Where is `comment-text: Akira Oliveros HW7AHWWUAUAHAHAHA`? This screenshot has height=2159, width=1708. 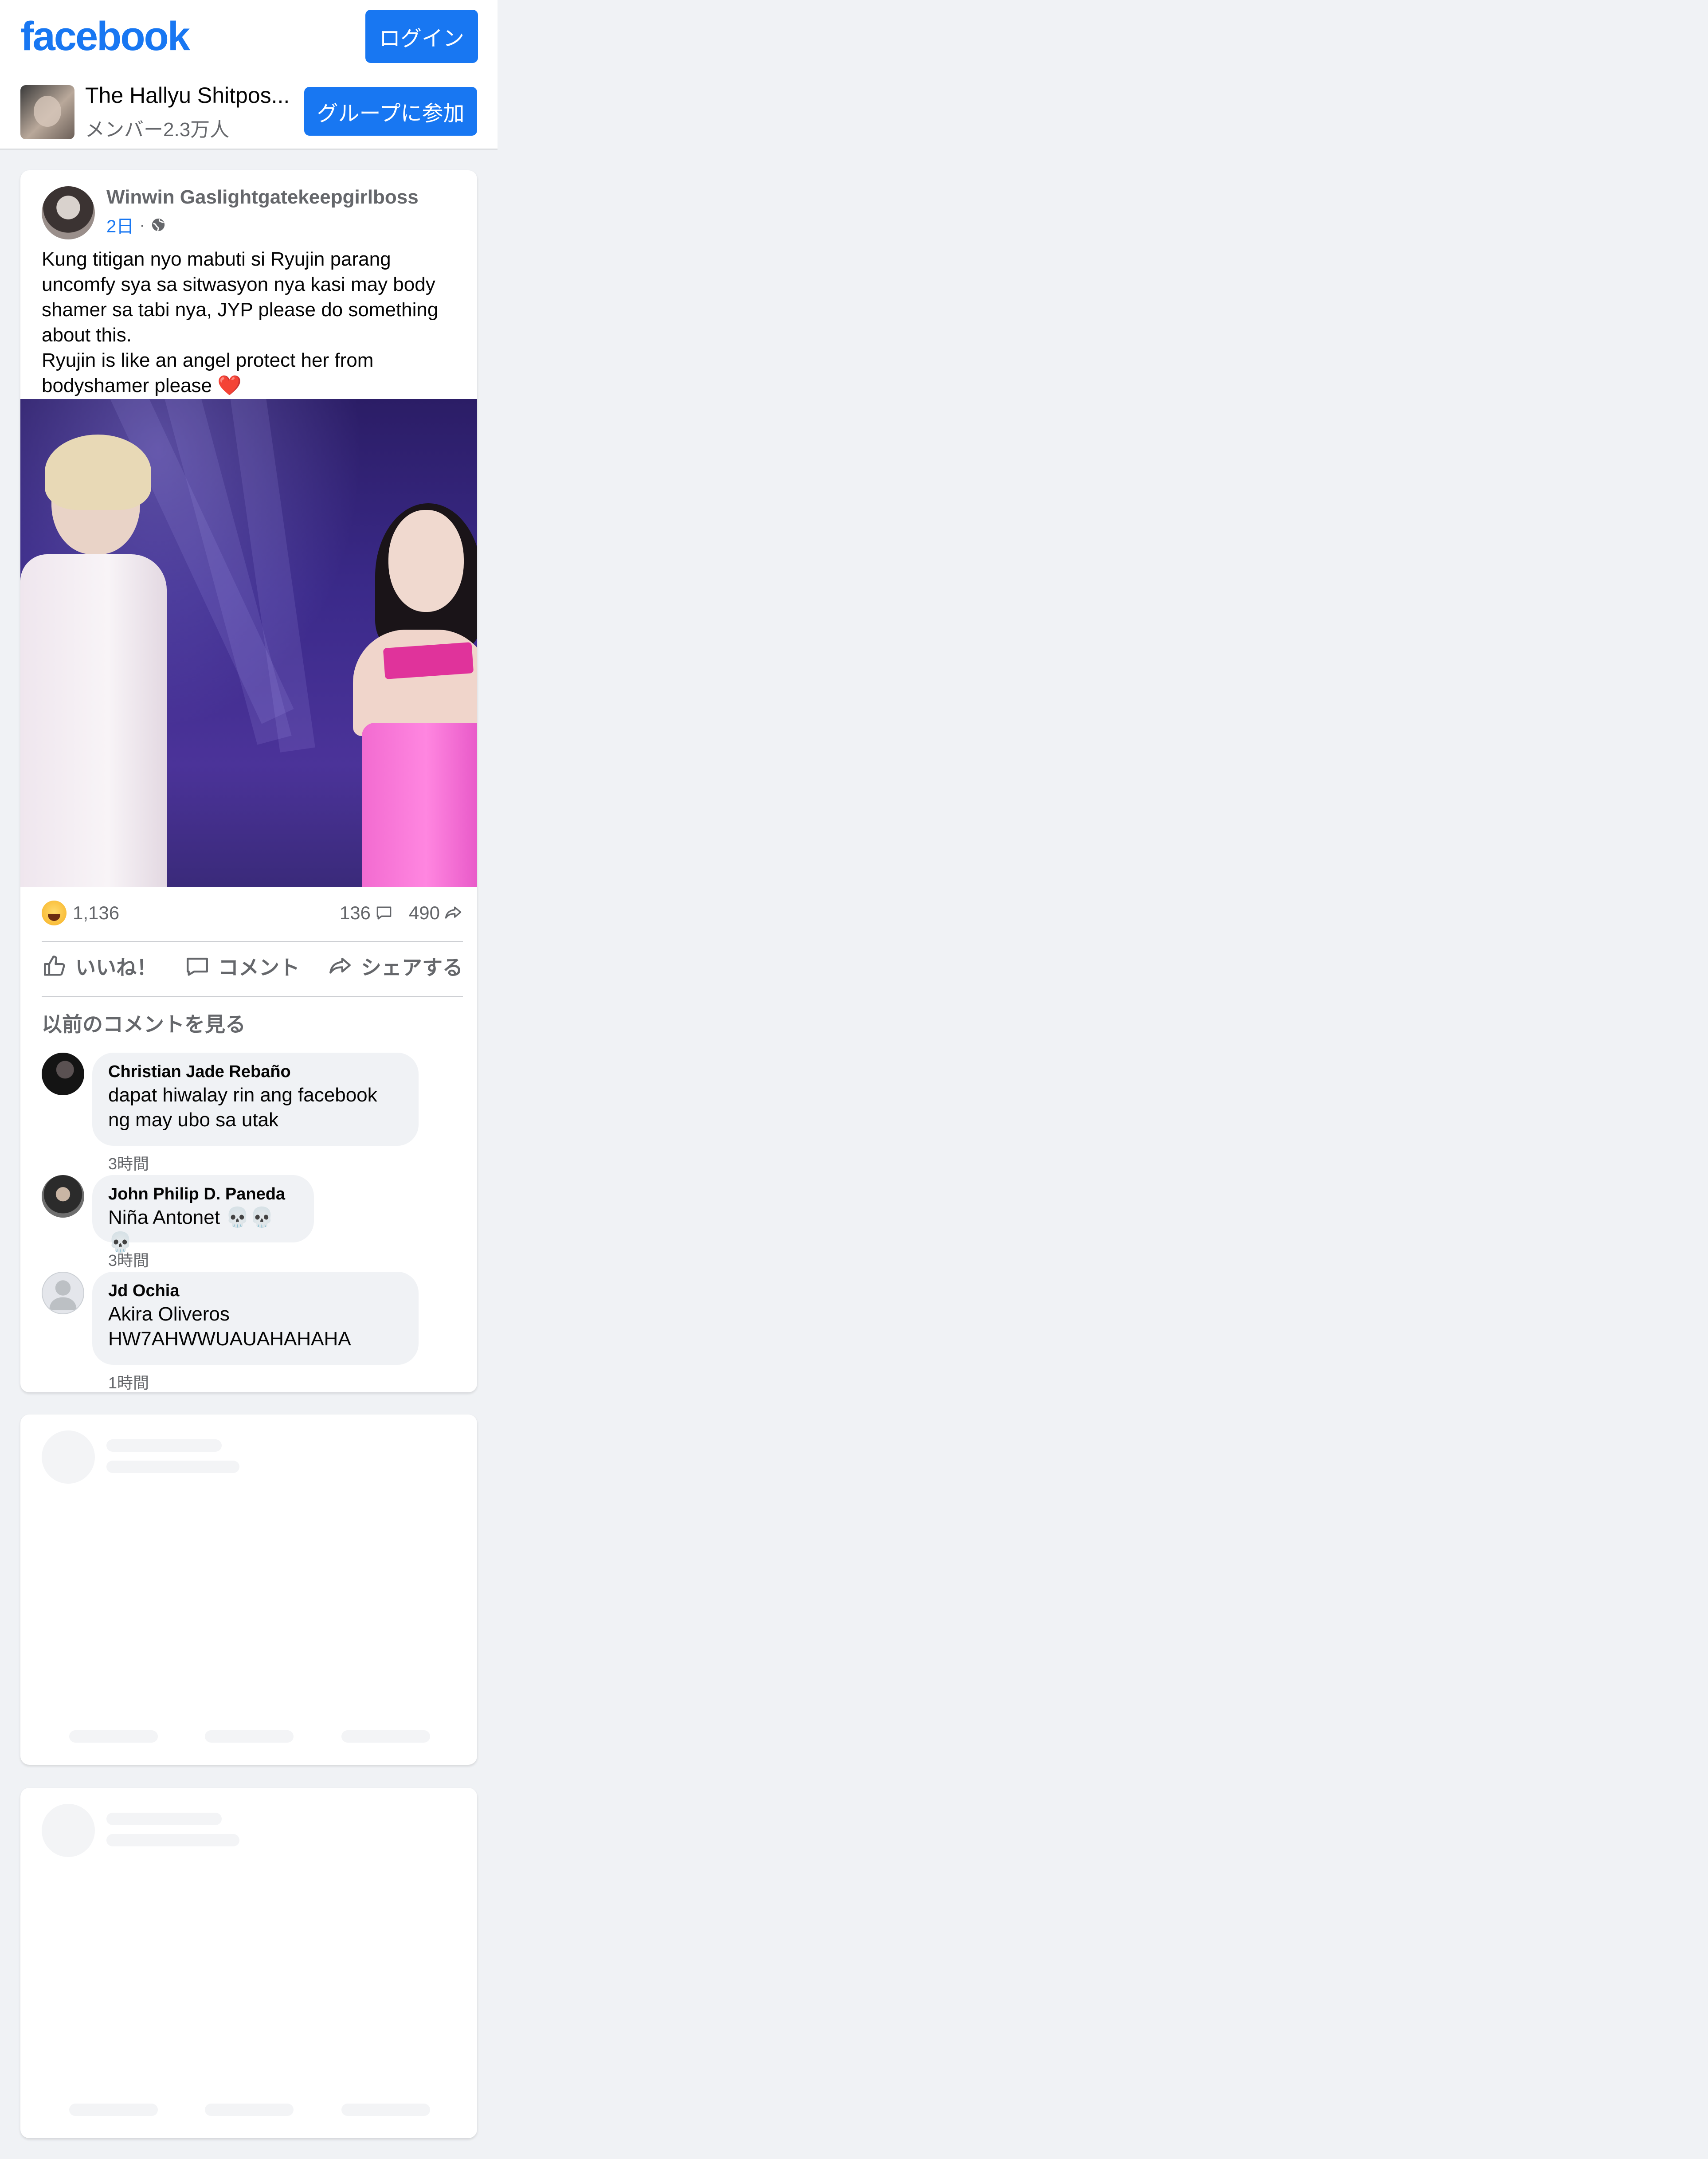 comment-text: Akira Oliveros HW7AHWWUAUAHAHAHA is located at coordinates (229, 1326).